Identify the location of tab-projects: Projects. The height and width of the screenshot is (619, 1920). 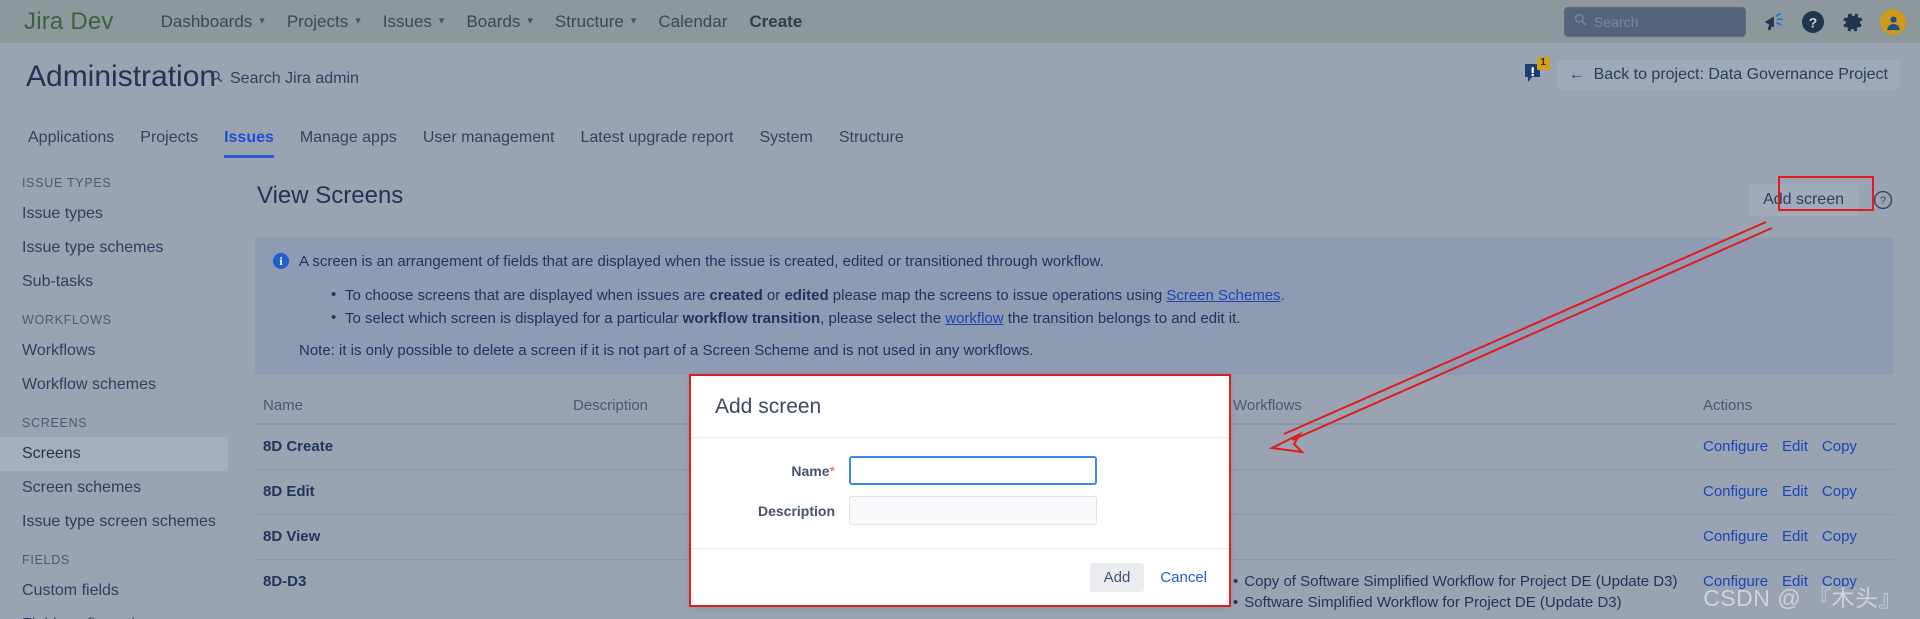
(169, 140).